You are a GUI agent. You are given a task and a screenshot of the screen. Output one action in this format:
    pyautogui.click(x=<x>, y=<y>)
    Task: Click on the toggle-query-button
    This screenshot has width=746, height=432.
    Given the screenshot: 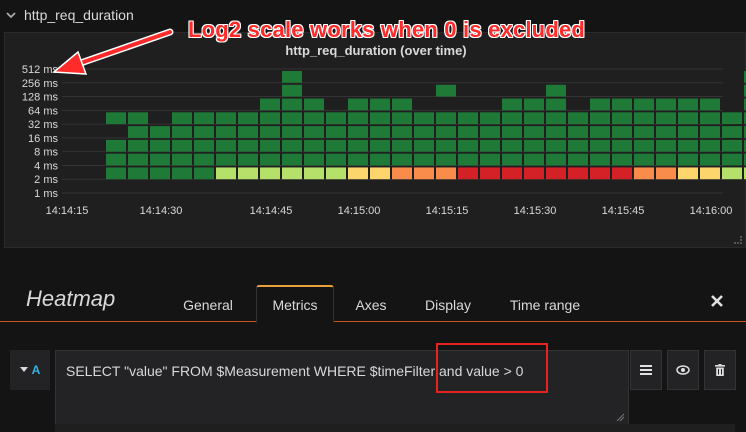 What is the action you would take?
    pyautogui.click(x=683, y=370)
    